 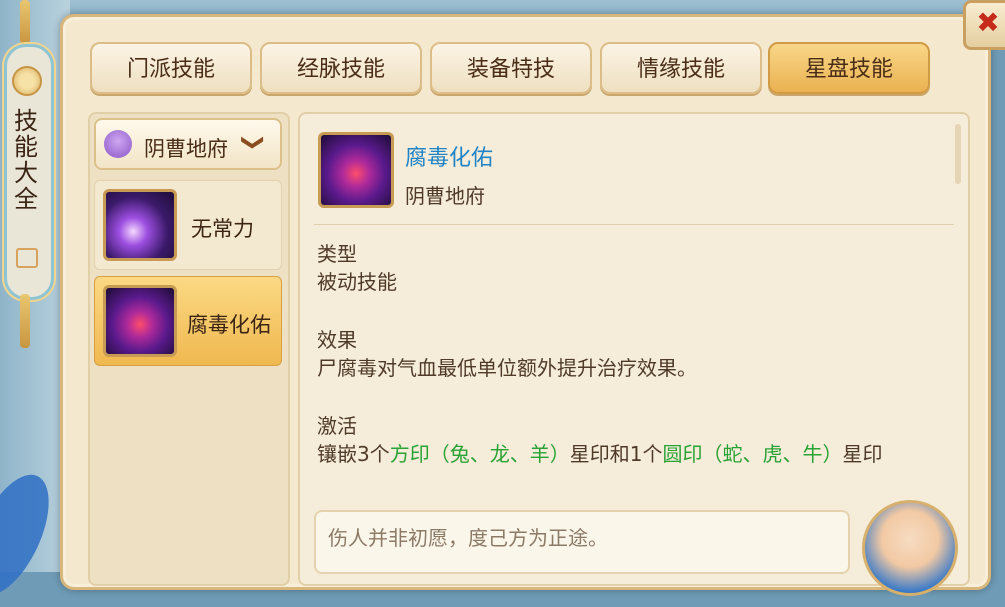 I want to click on school-dropdown: 阴曹地府 ❯, so click(x=188, y=144).